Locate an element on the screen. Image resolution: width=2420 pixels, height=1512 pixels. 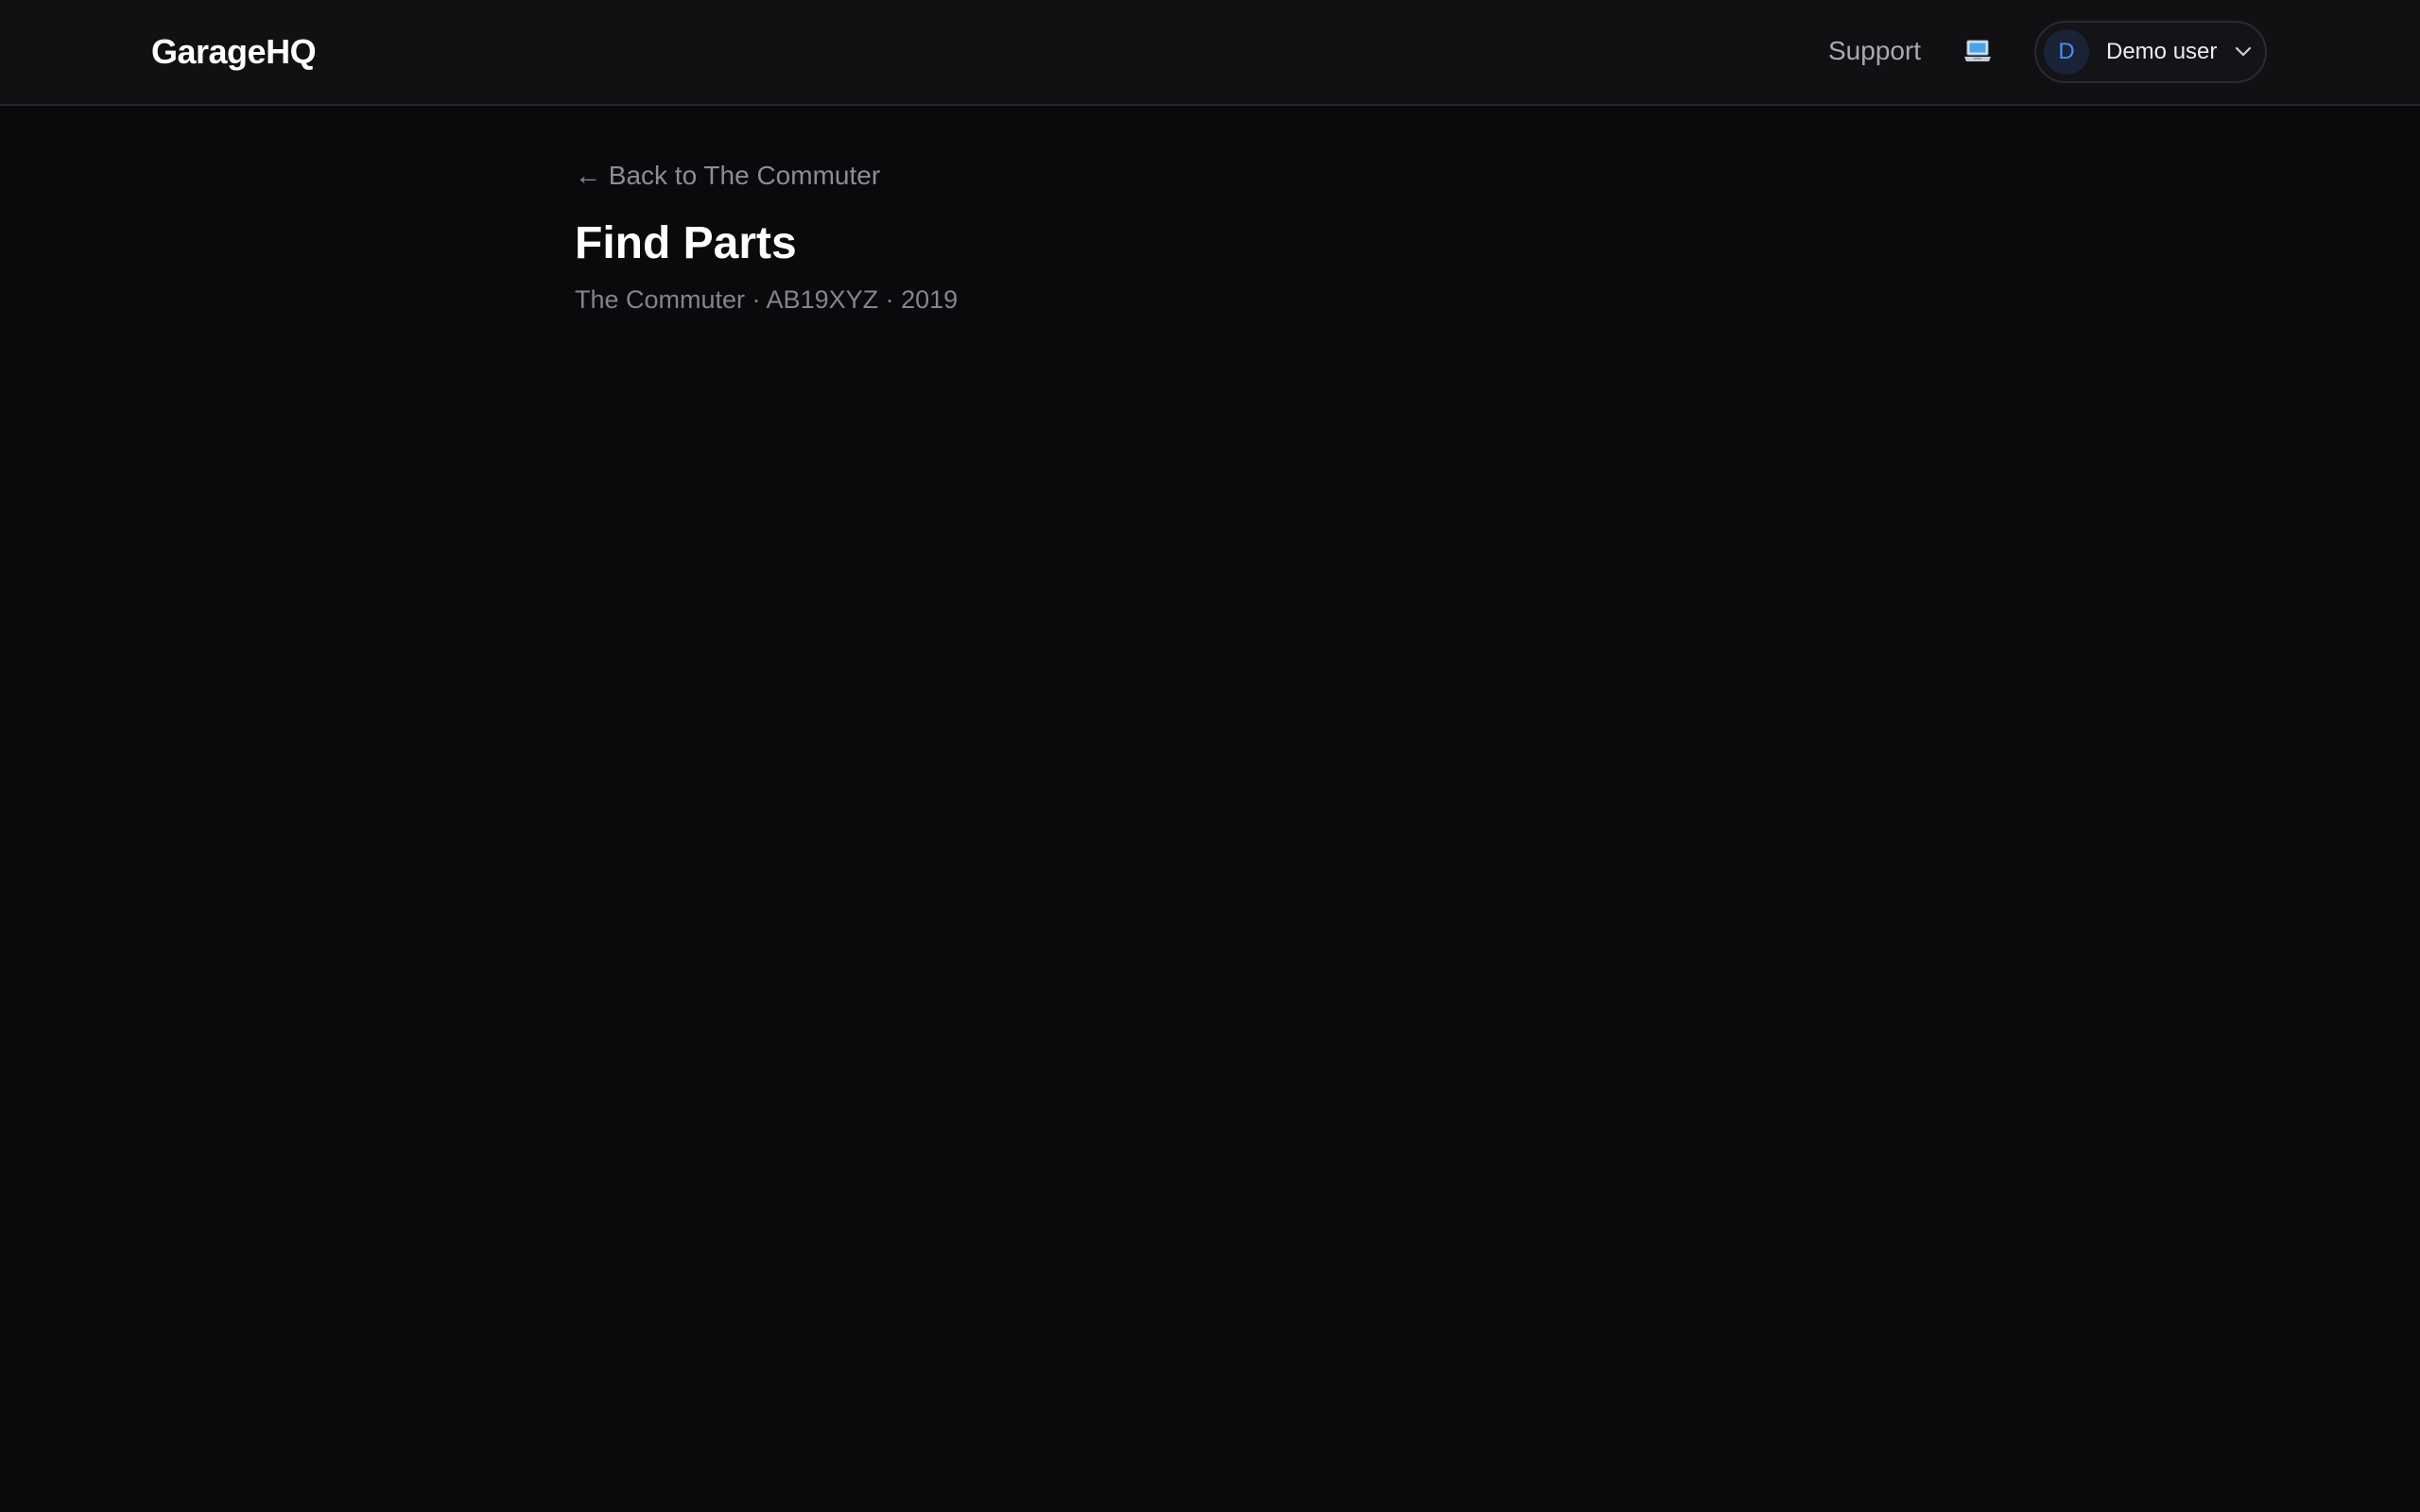
avatar: D is located at coordinates (2066, 52).